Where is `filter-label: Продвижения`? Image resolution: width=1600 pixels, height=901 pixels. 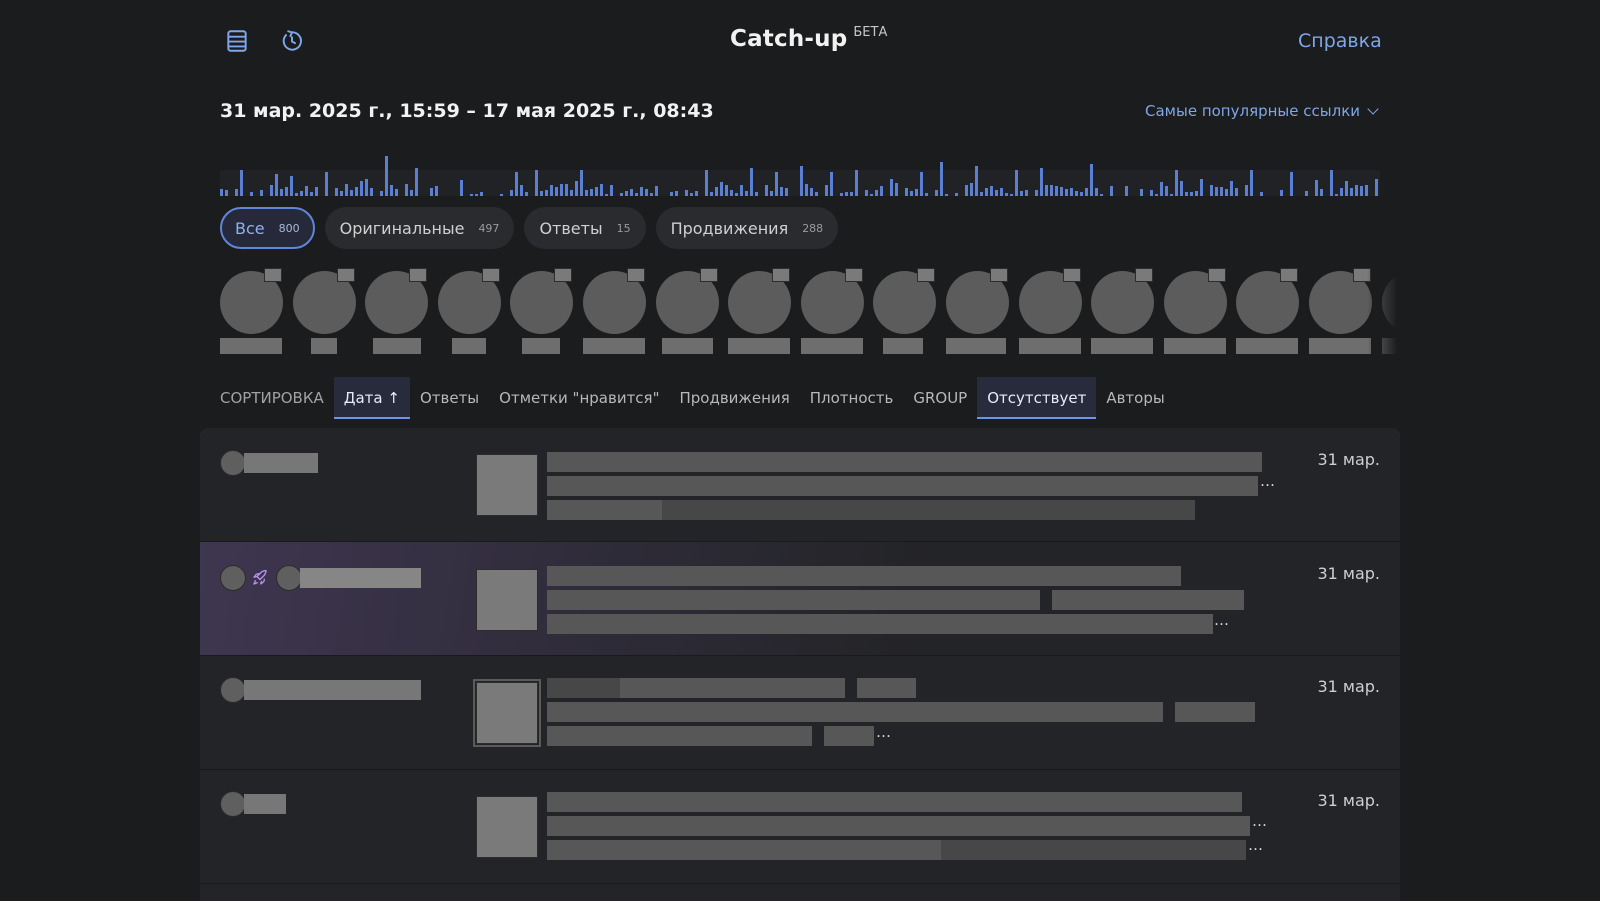
filter-label: Продвижения is located at coordinates (729, 228).